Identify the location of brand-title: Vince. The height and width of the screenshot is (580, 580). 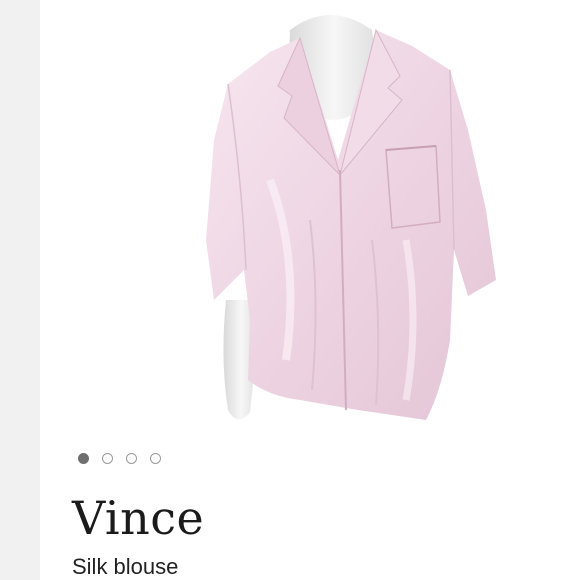
(138, 518).